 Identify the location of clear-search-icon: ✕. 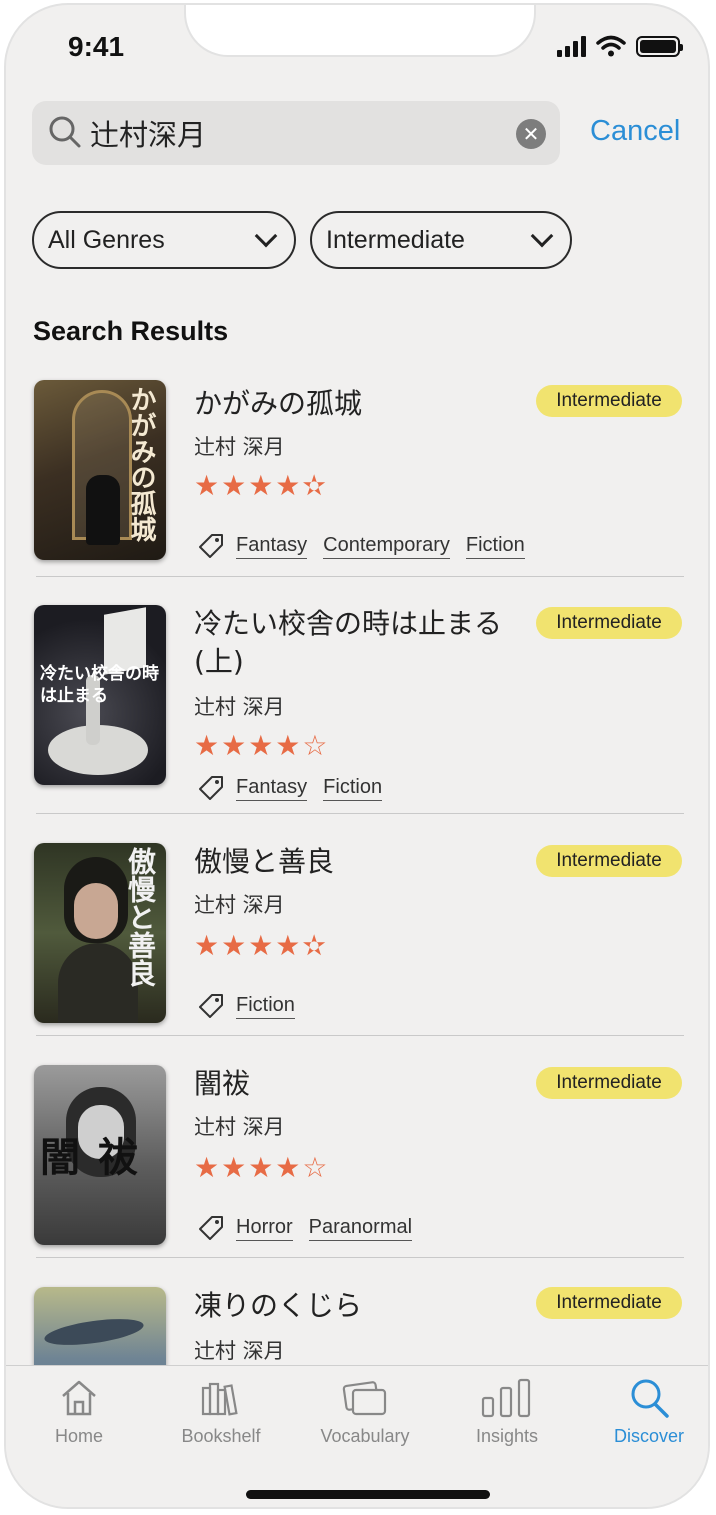
(531, 134).